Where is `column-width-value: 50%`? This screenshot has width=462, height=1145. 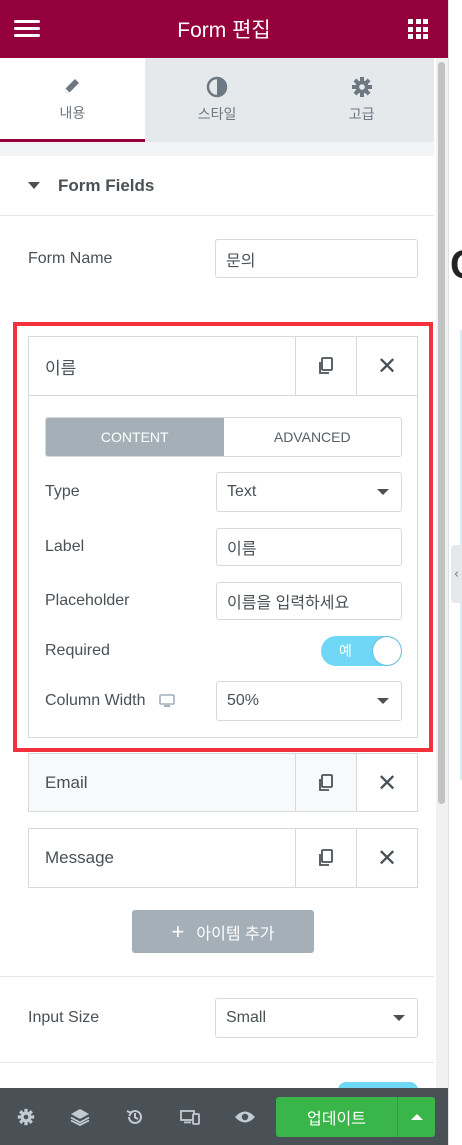
column-width-value: 50% is located at coordinates (243, 700).